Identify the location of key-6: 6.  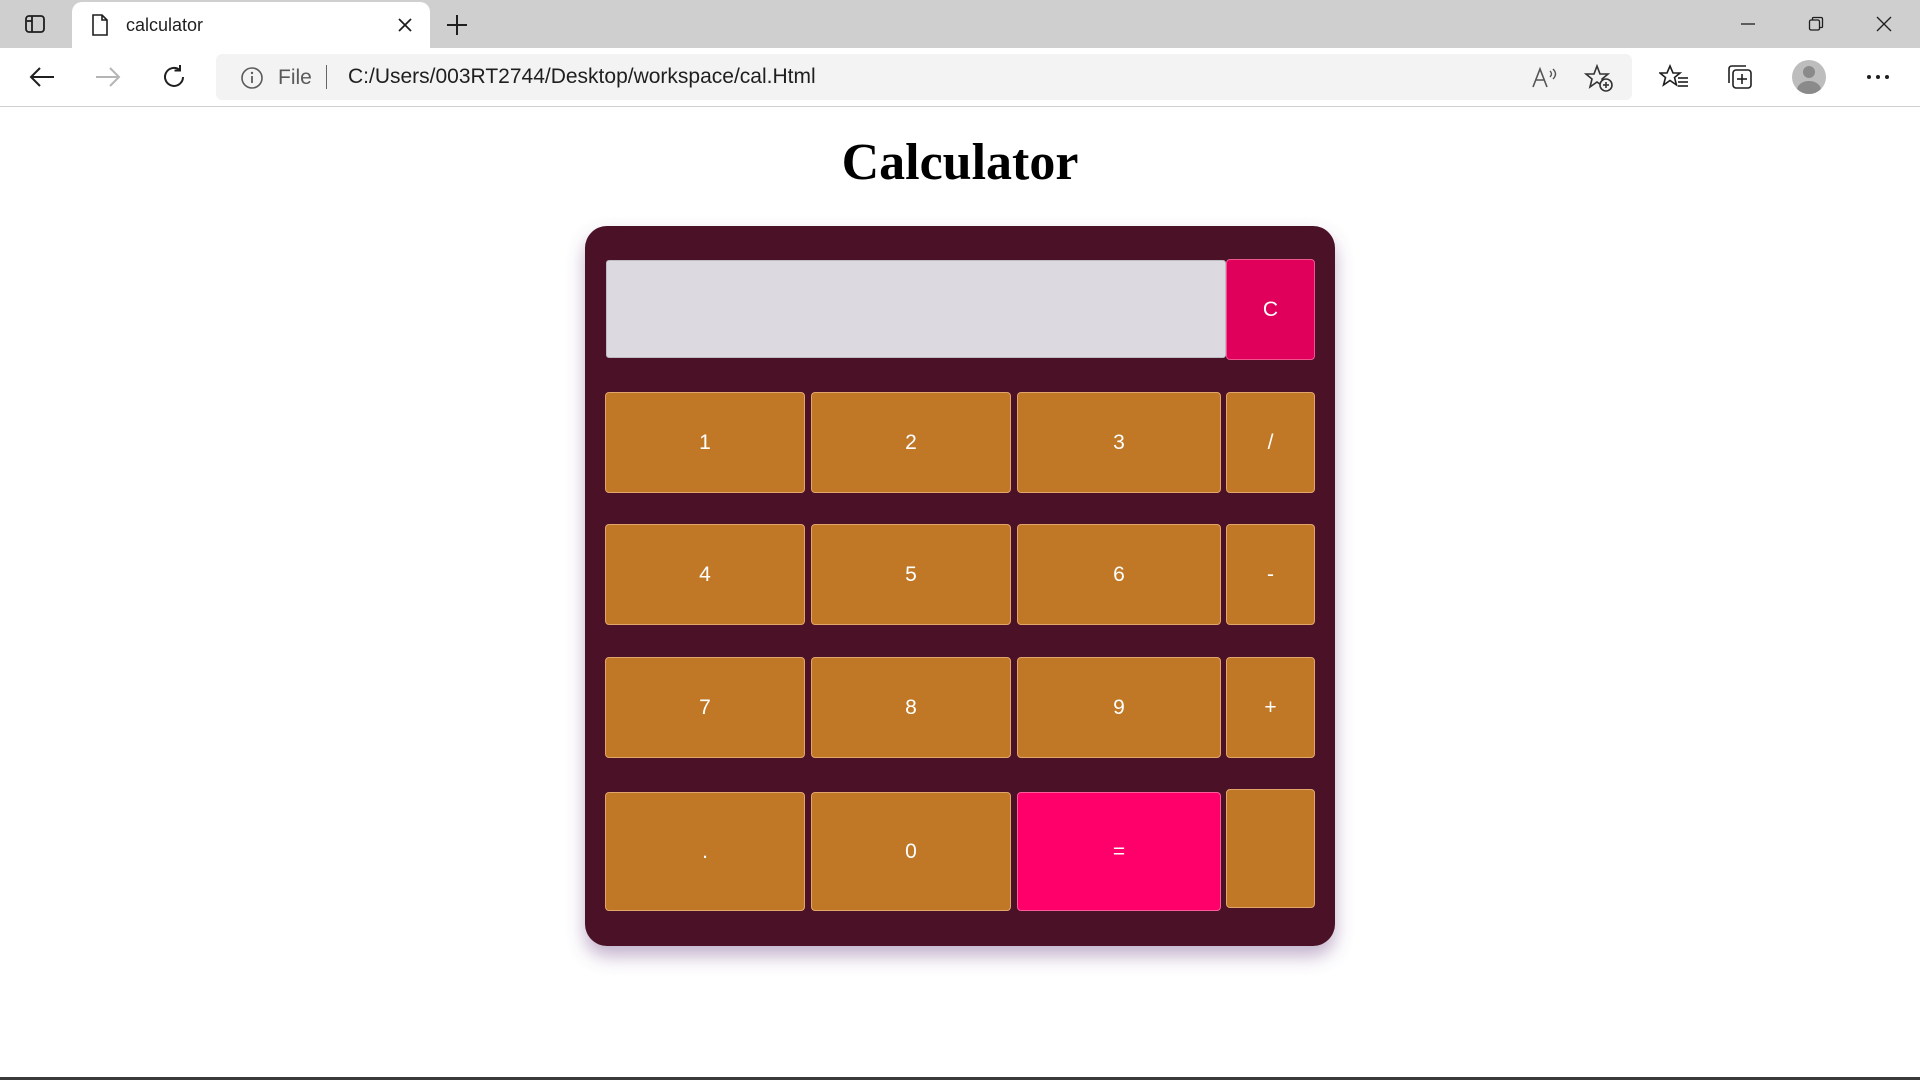
(1119, 574).